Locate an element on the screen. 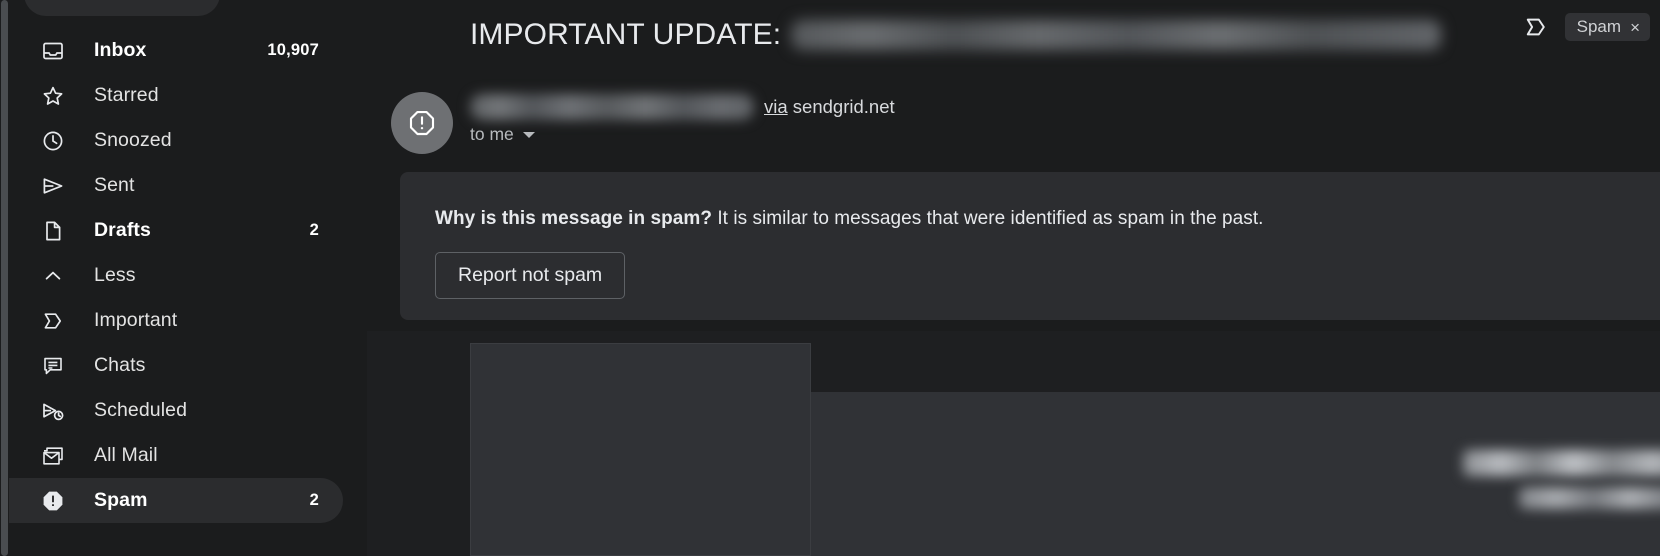 The image size is (1660, 556). sender-domain: sendgrid.net is located at coordinates (843, 106).